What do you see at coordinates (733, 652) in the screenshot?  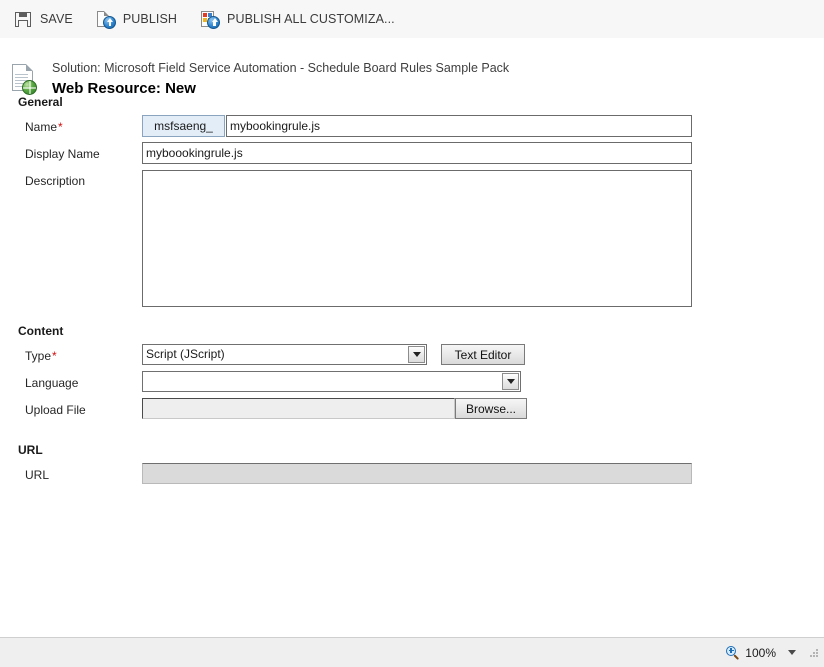 I see `zoom-icon` at bounding box center [733, 652].